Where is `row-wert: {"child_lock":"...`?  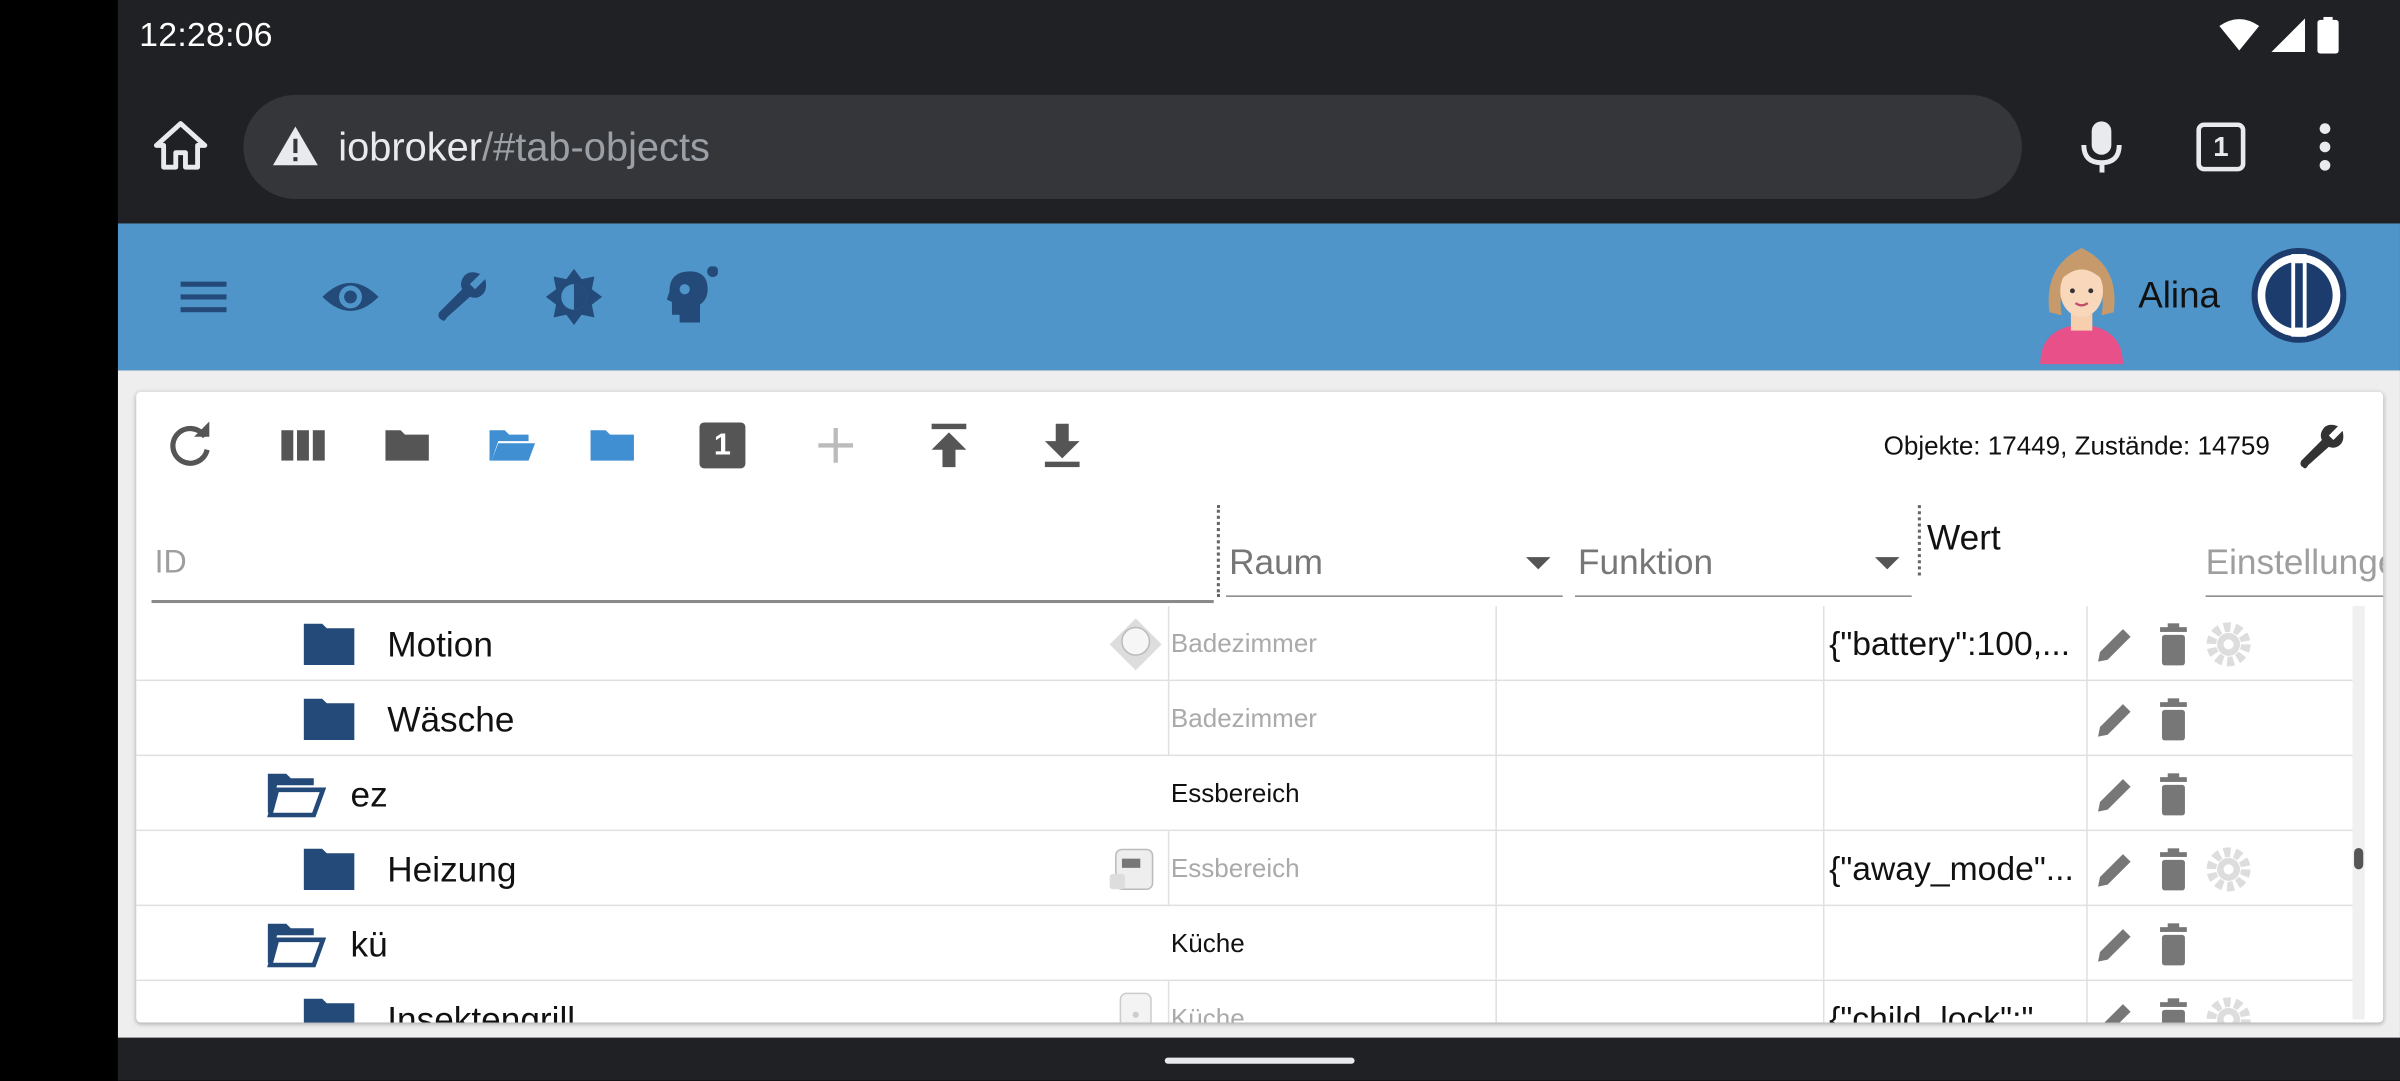 row-wert: {"child_lock":"... is located at coordinates (1957, 1010).